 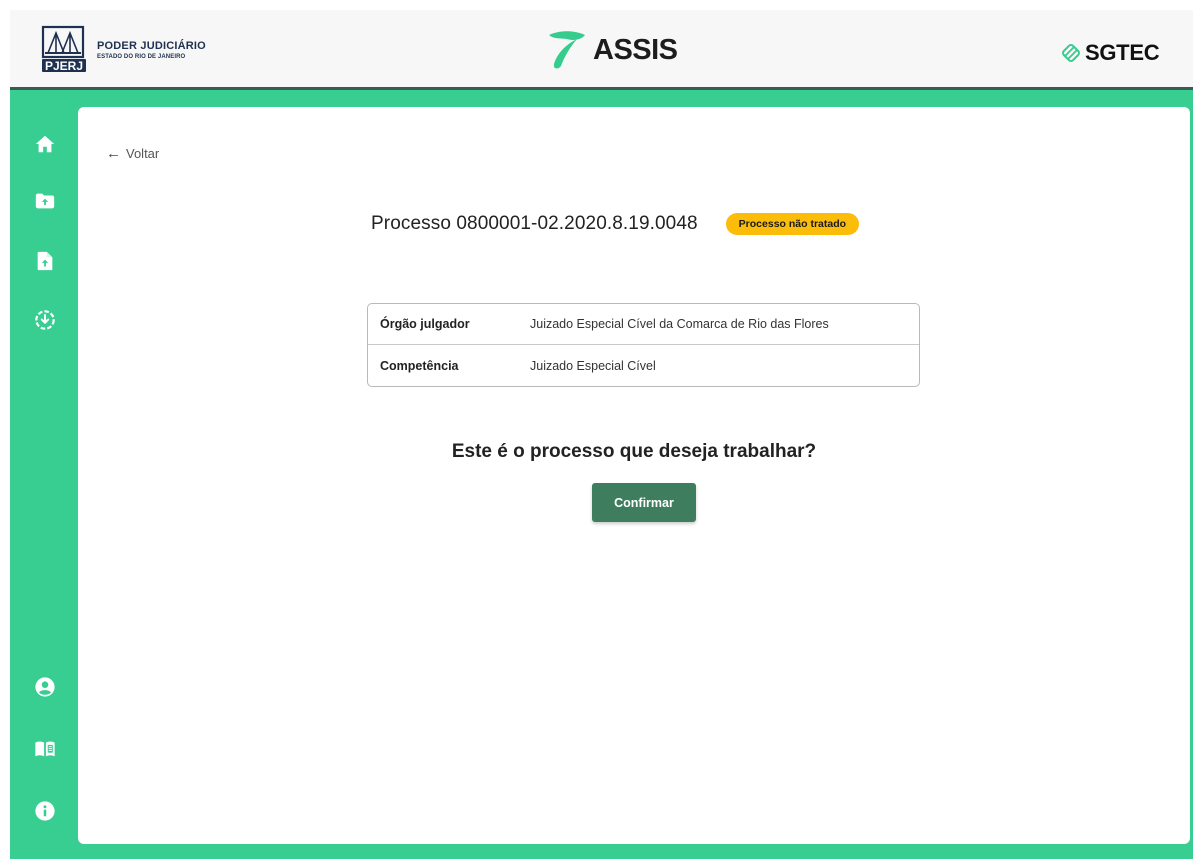 I want to click on home-icon, so click(x=45, y=144).